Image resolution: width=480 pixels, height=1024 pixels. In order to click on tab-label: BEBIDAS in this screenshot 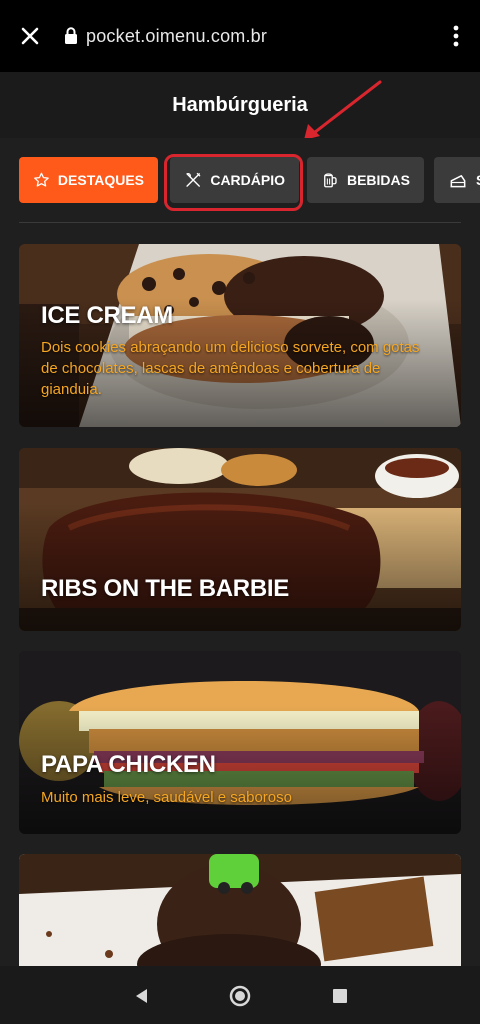, I will do `click(378, 180)`.